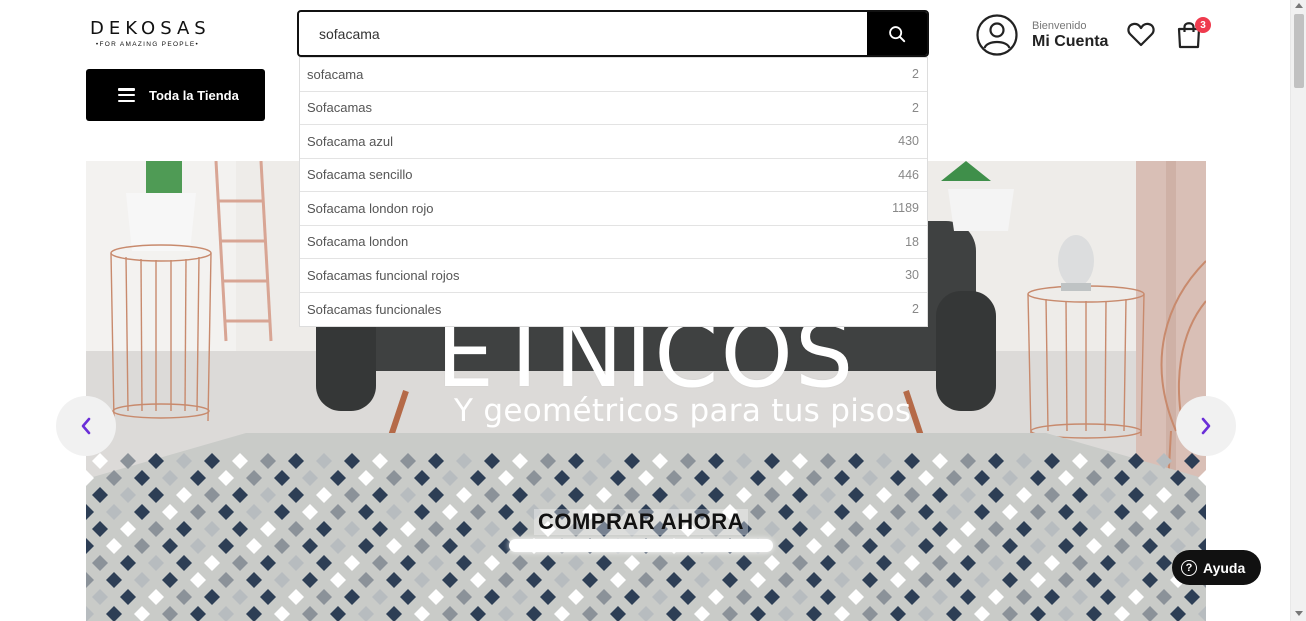 The image size is (1306, 621). What do you see at coordinates (997, 35) in the screenshot?
I see `user-circle-icon` at bounding box center [997, 35].